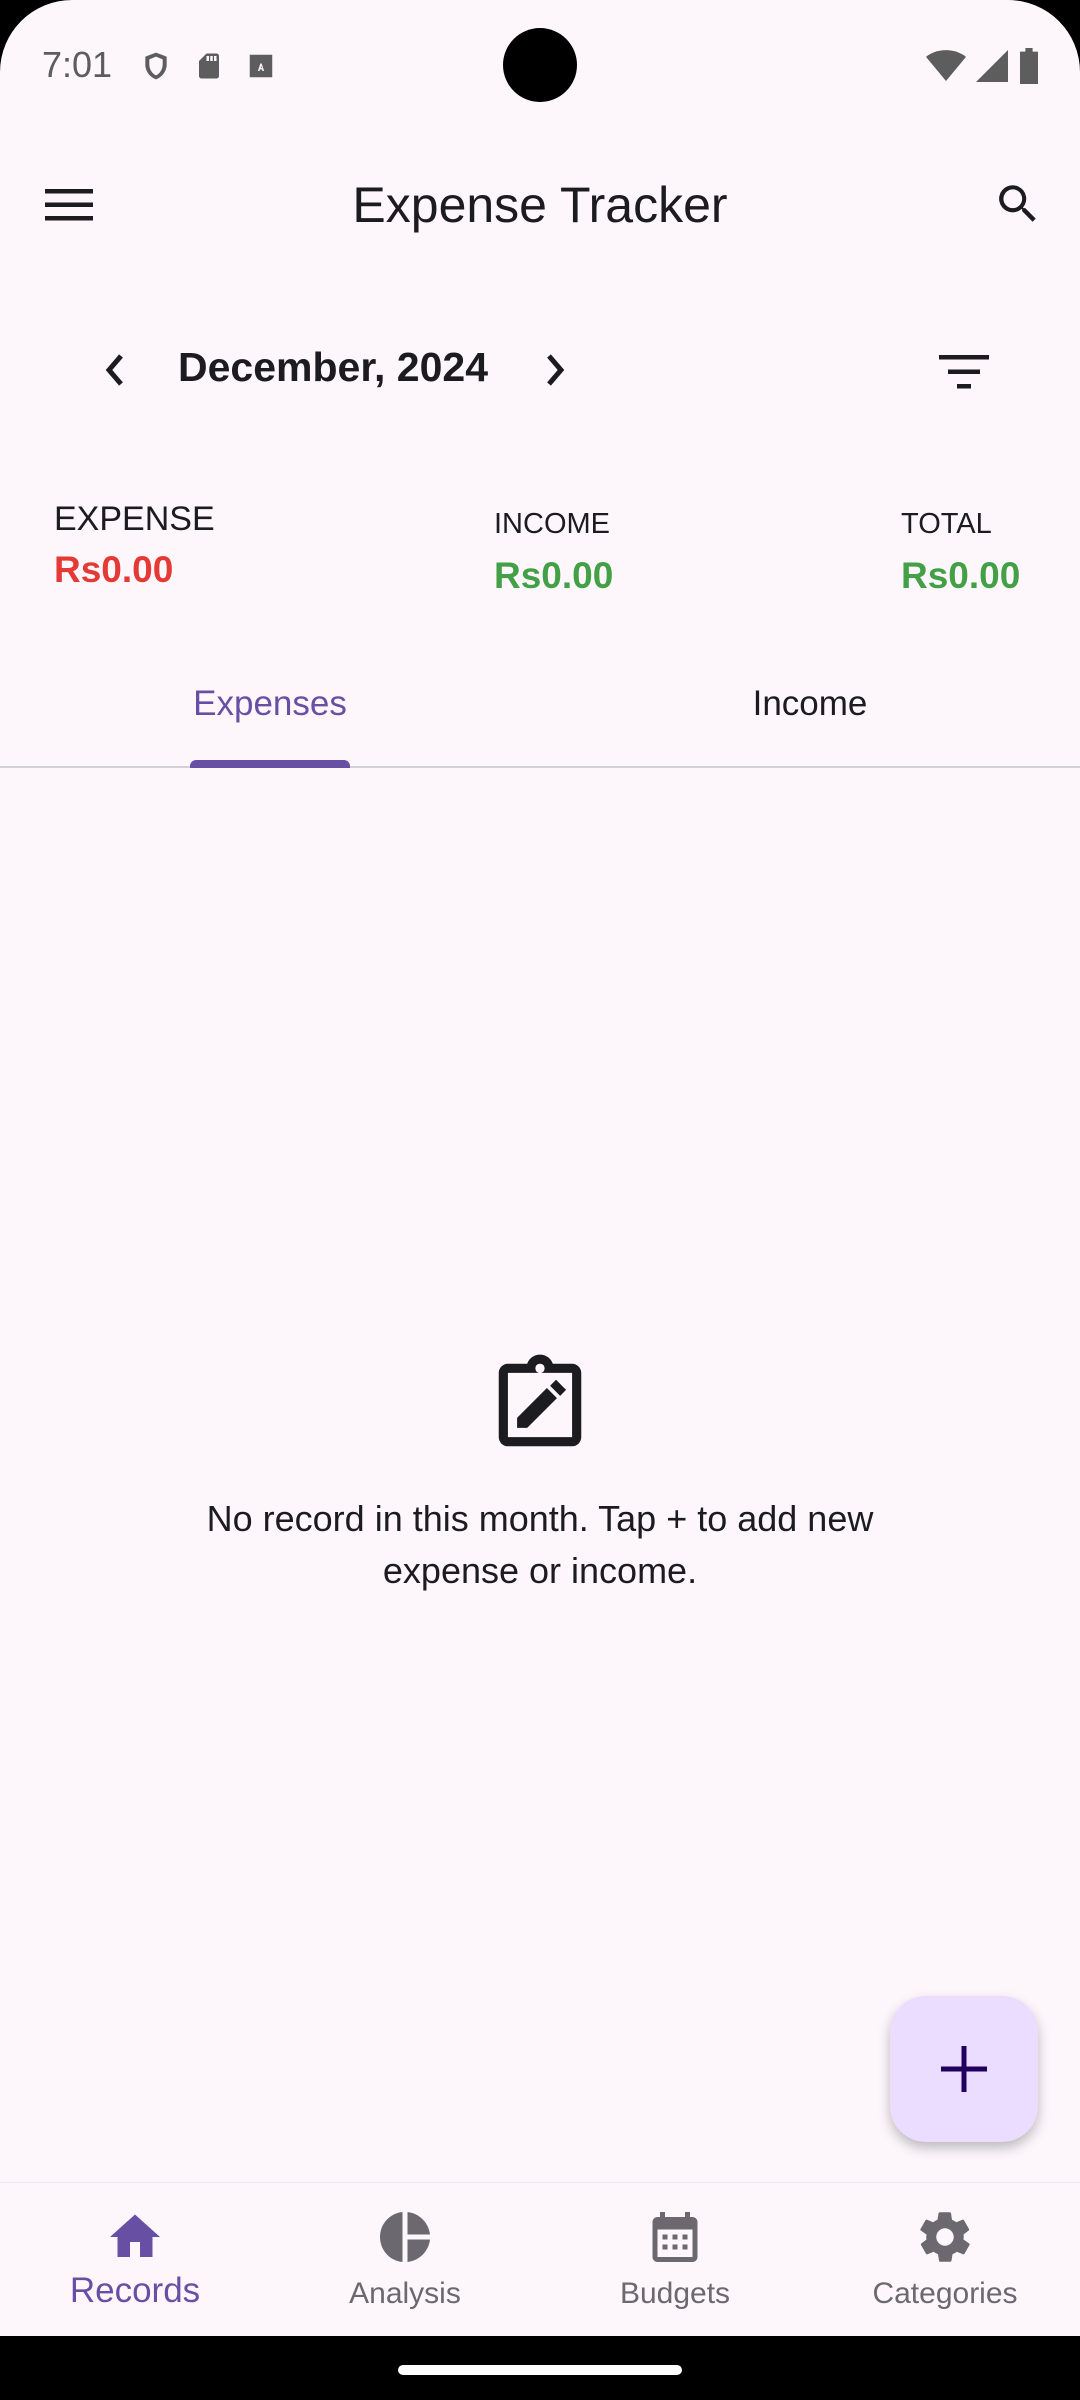 The height and width of the screenshot is (2400, 1080). I want to click on record-tabs: Expenses Income, so click(540, 709).